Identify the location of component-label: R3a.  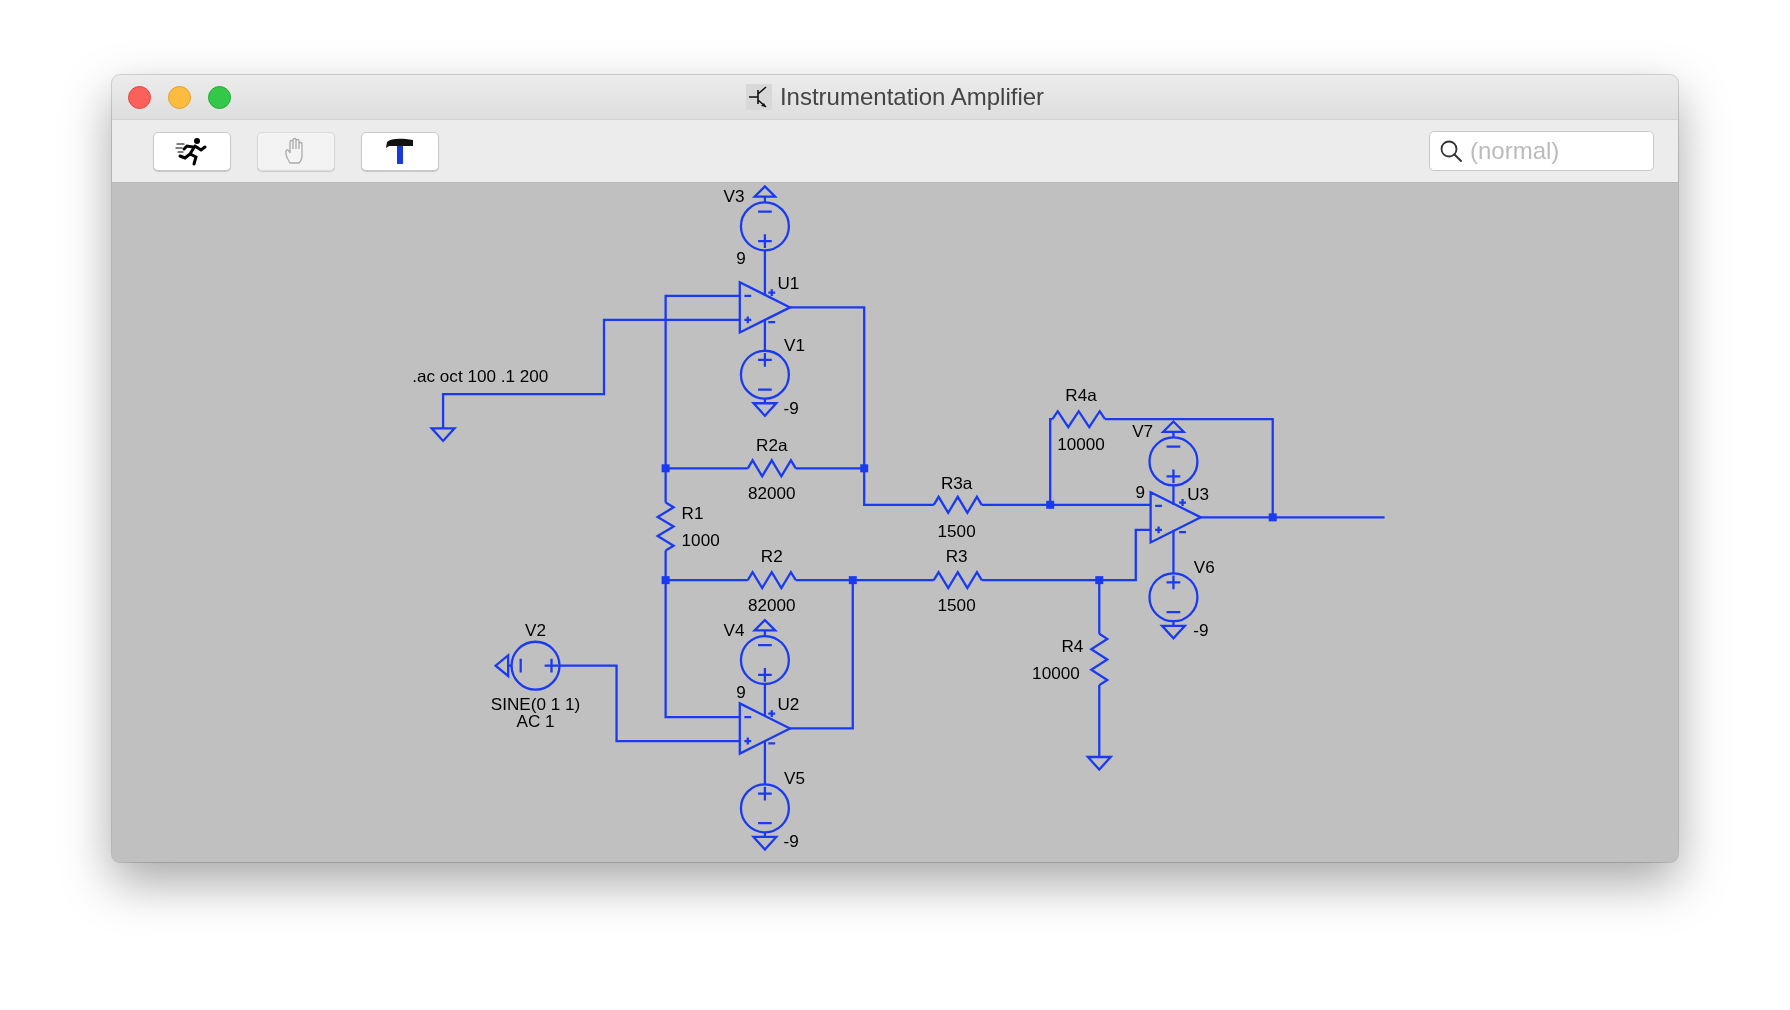
(956, 483).